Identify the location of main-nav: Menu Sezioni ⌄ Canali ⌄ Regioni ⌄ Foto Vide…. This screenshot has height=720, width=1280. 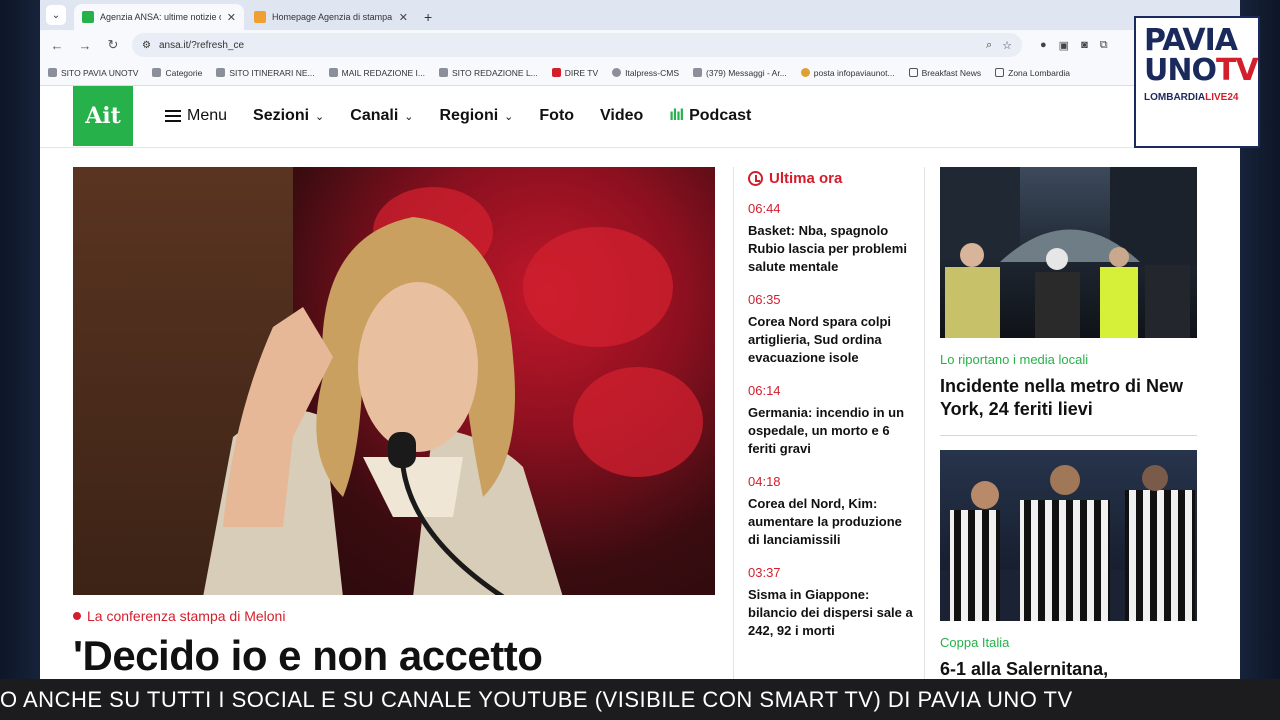
(458, 116).